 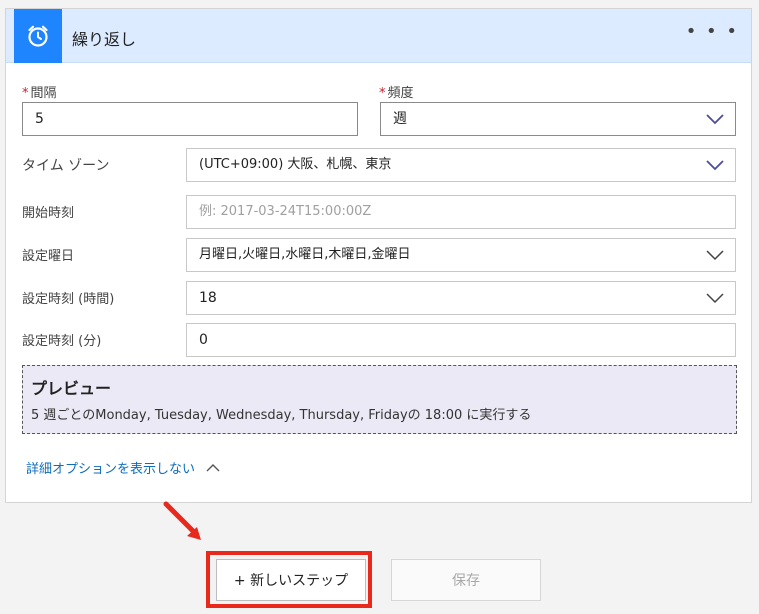 I want to click on frequency-label: * 頻度, so click(x=396, y=91).